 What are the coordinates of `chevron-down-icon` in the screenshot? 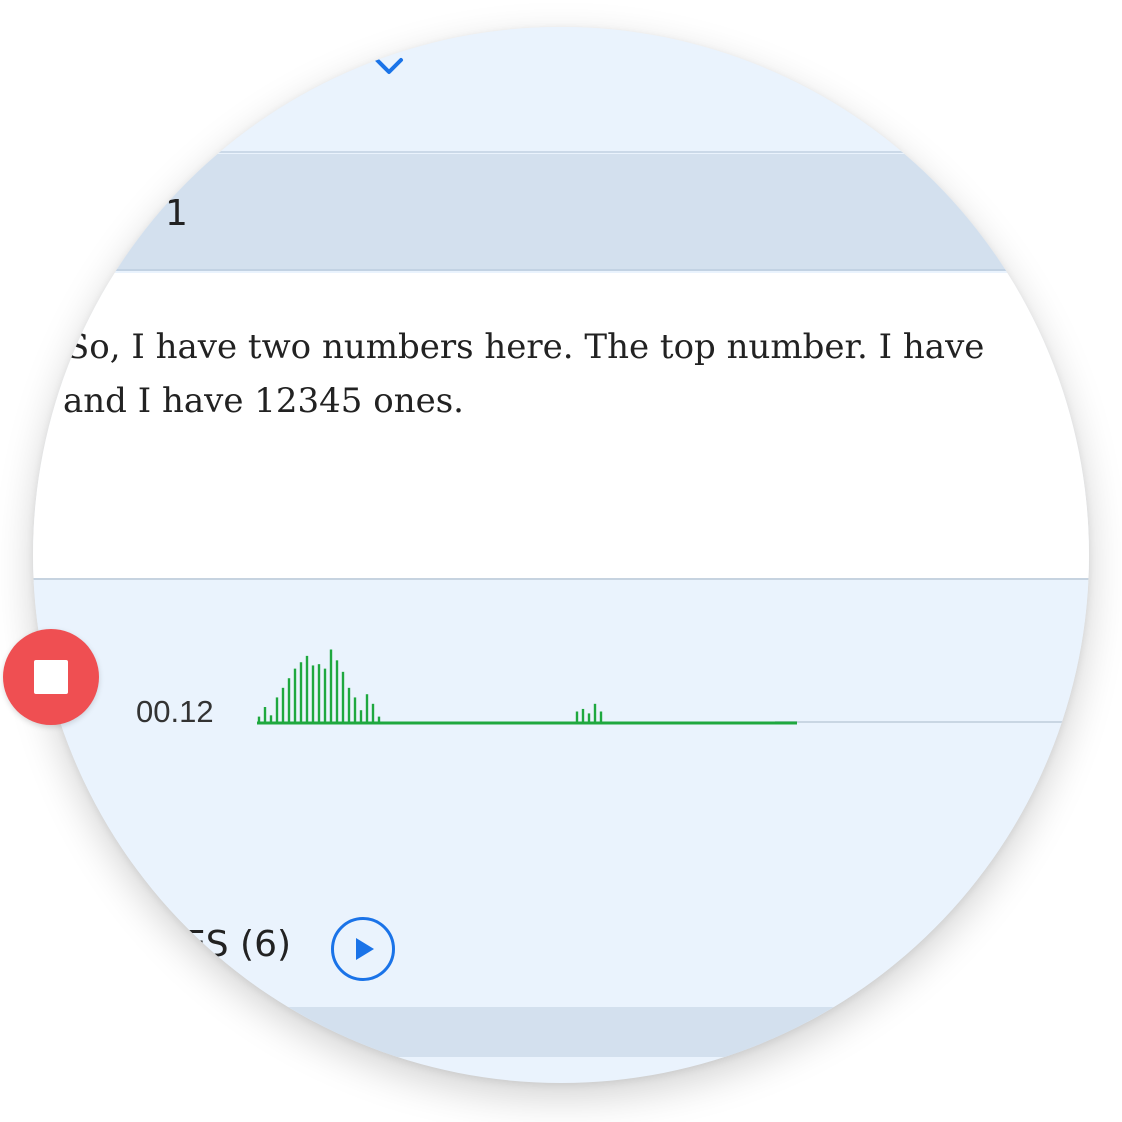 It's located at (389, 68).